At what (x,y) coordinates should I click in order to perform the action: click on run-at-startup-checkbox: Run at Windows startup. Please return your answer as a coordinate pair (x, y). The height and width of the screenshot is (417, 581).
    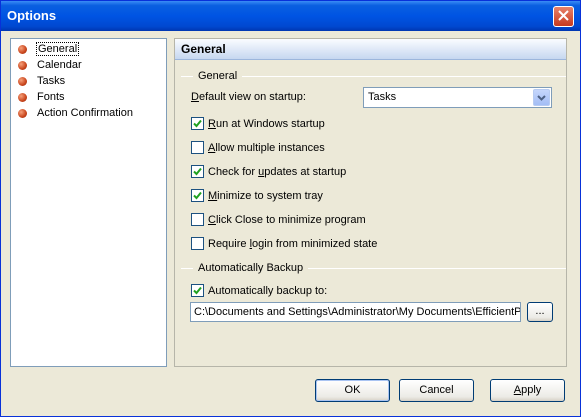
    Looking at the image, I should click on (258, 123).